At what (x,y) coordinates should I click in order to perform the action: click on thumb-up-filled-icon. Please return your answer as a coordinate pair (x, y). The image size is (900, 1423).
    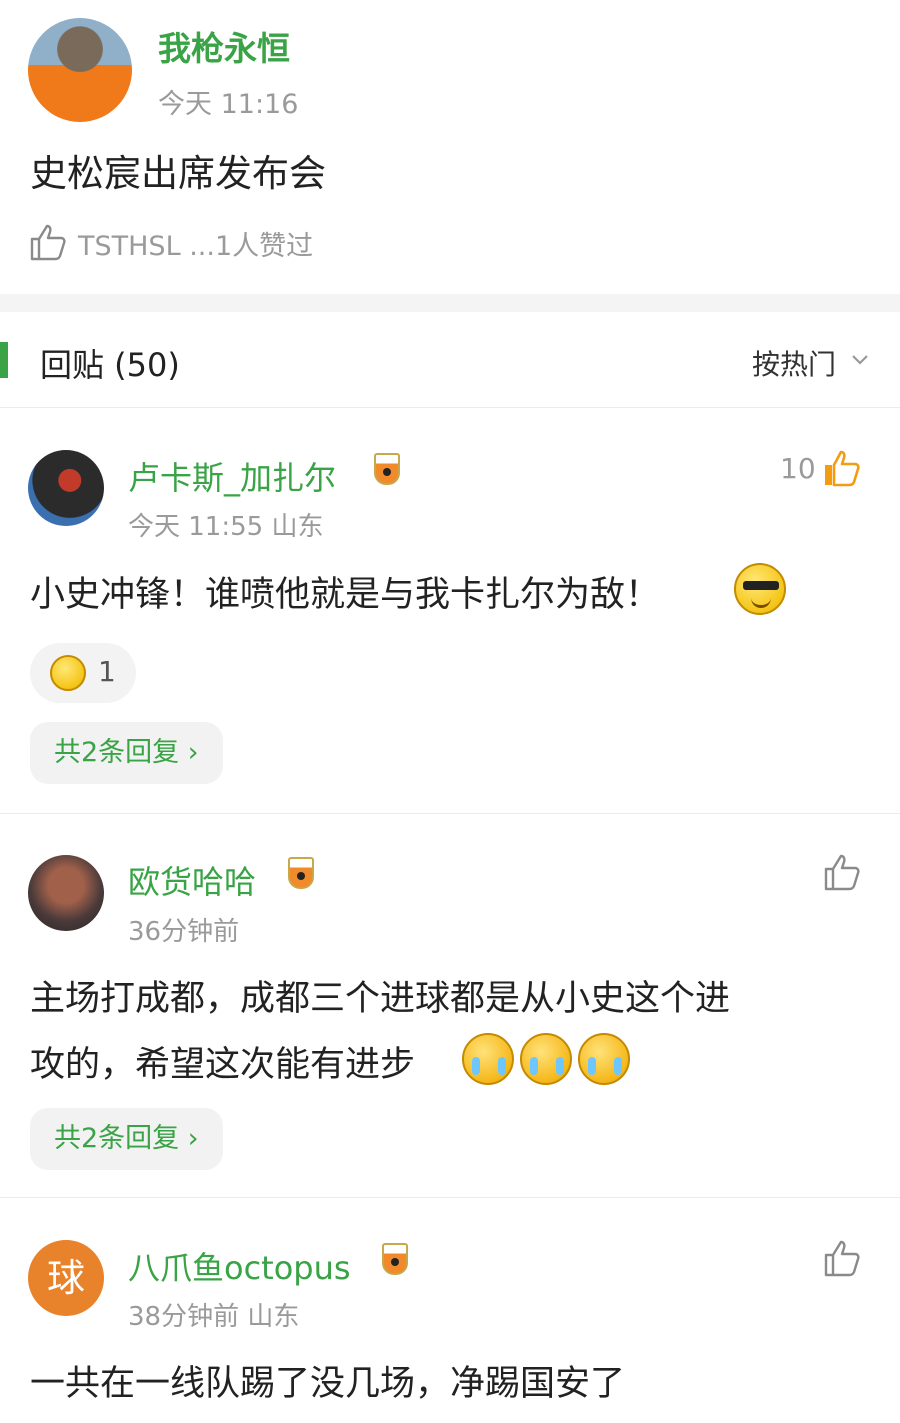
    Looking at the image, I should click on (842, 468).